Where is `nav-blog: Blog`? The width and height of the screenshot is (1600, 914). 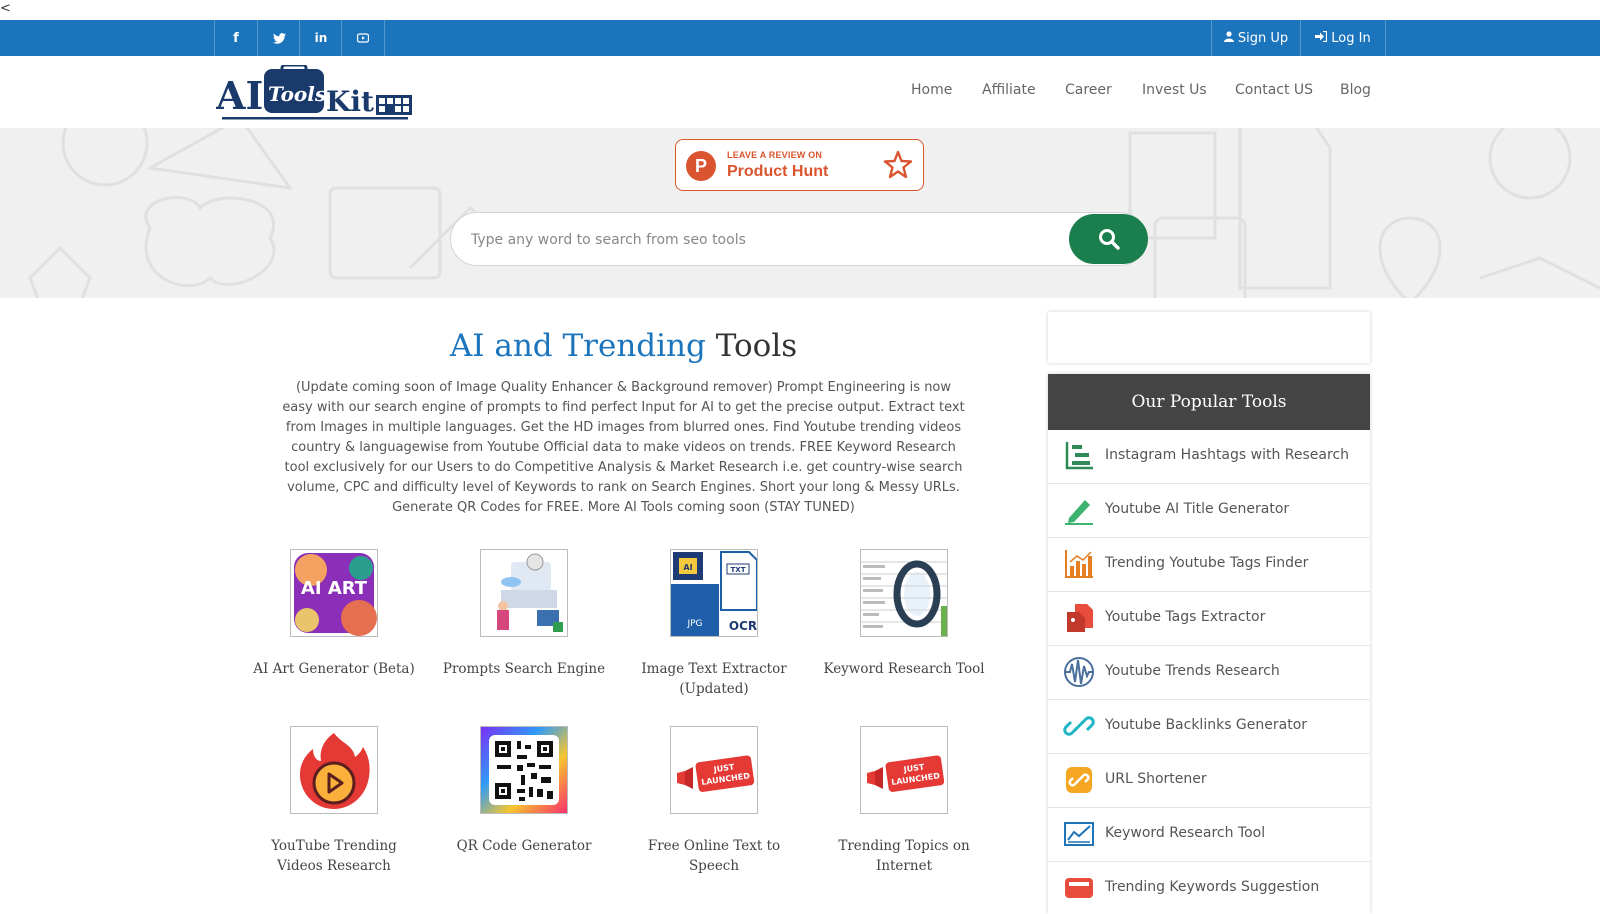
nav-blog: Blog is located at coordinates (1355, 90).